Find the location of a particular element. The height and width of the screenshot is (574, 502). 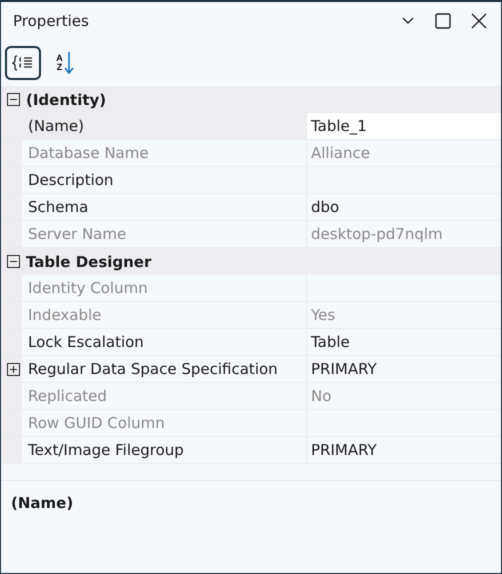

categorized-list-icon is located at coordinates (23, 63).